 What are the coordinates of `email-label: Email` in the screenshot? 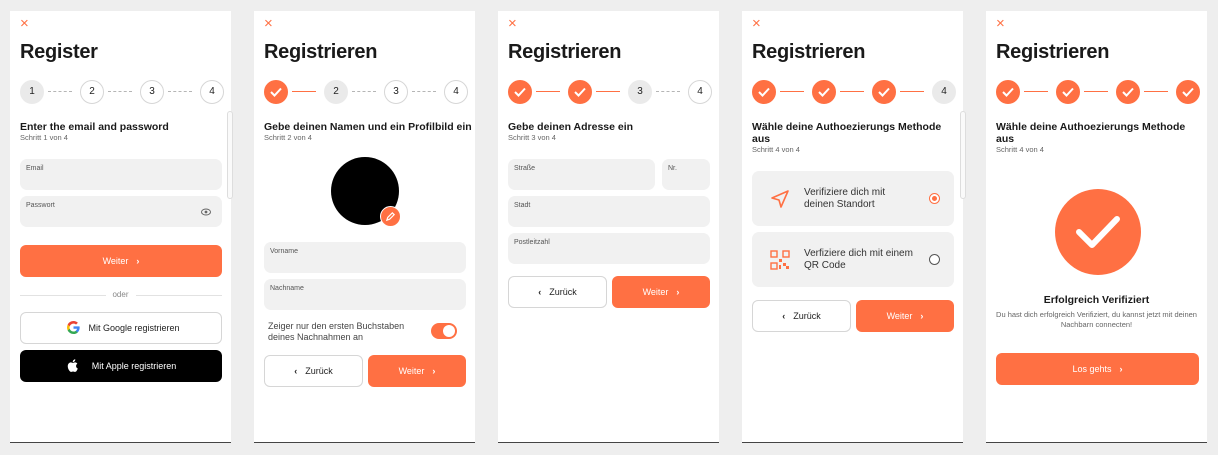 It's located at (35, 168).